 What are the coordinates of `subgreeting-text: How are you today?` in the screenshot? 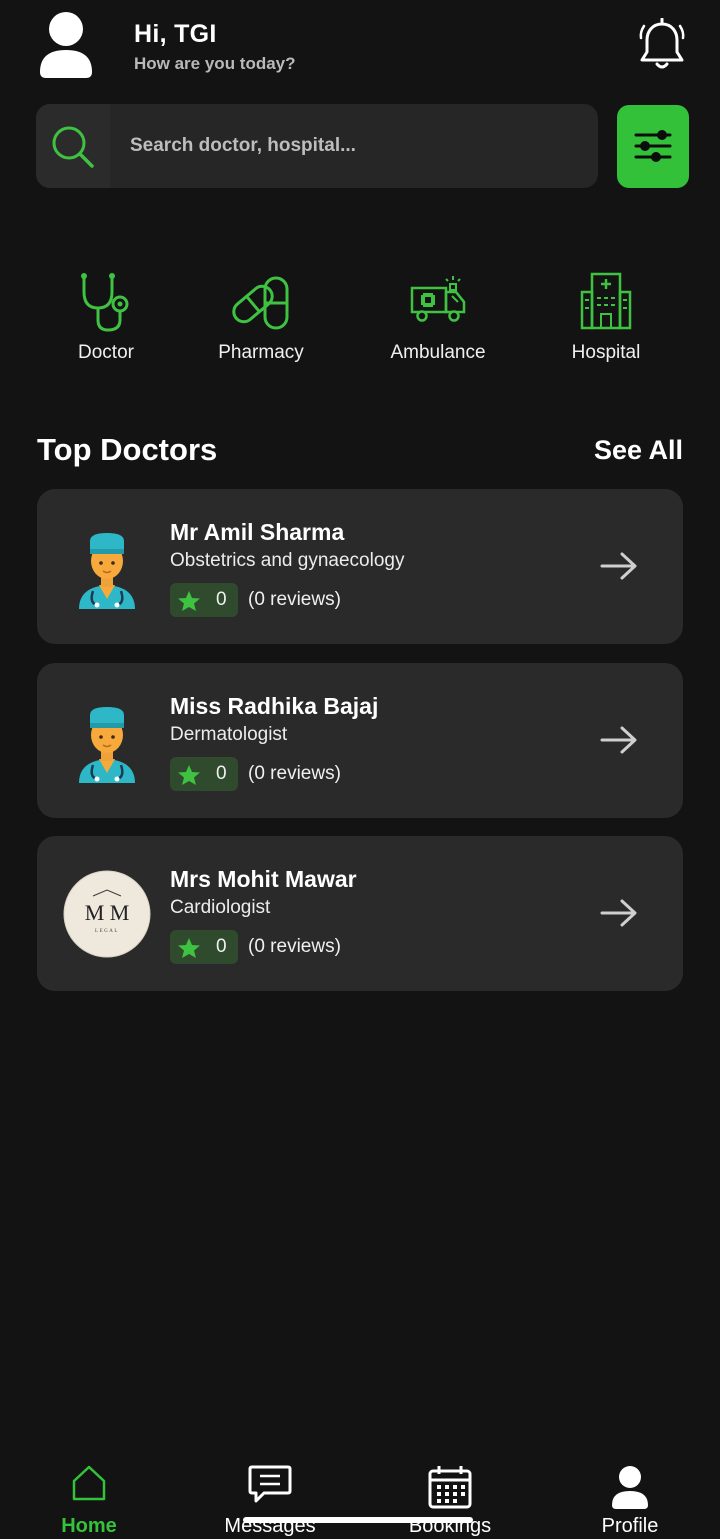 It's located at (215, 63).